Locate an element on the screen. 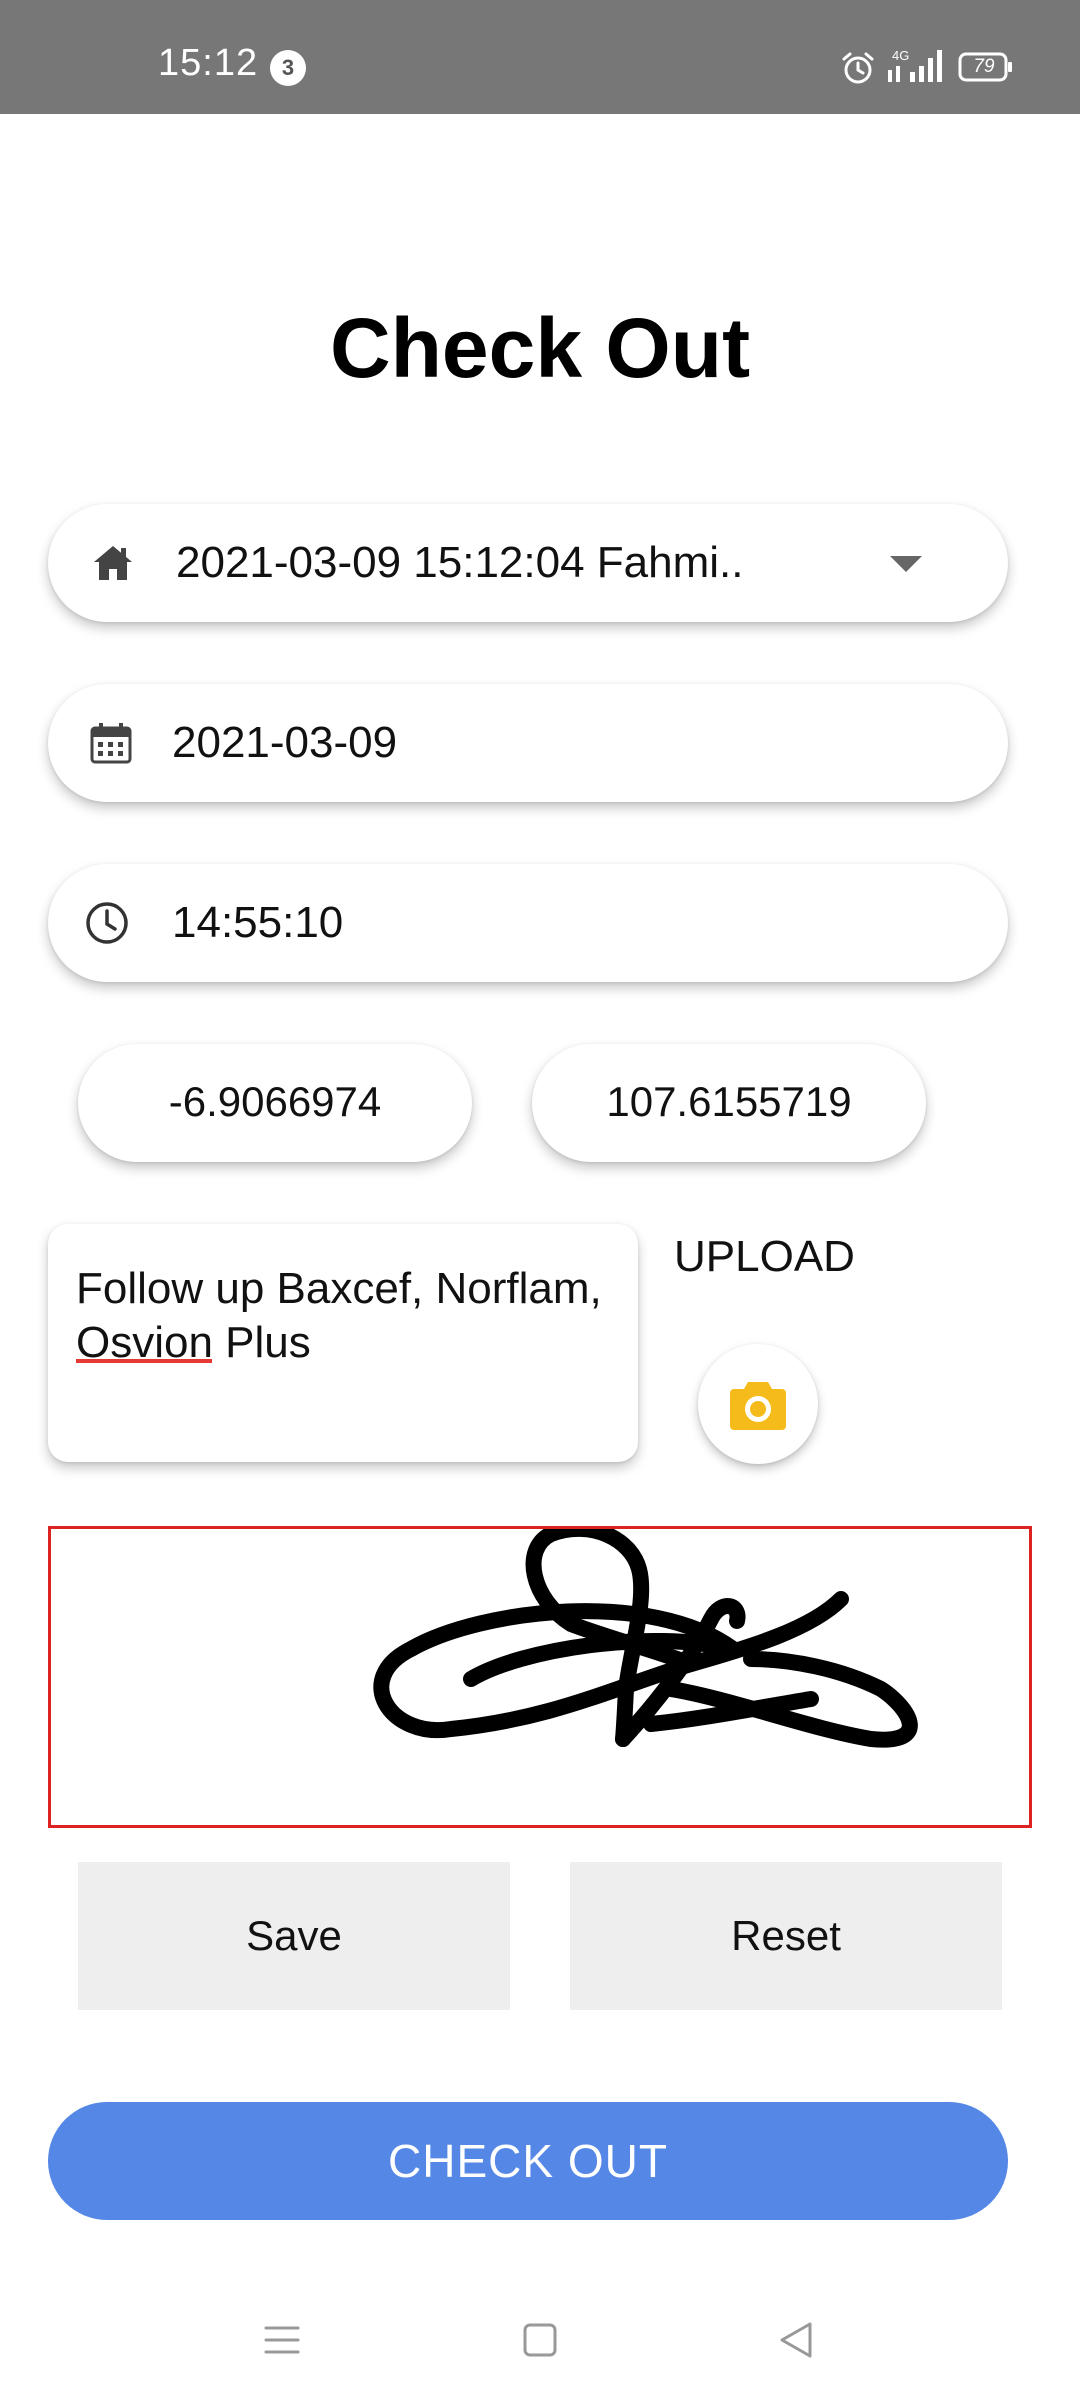 This screenshot has height=2400, width=1080. battery-level: 79 is located at coordinates (984, 66).